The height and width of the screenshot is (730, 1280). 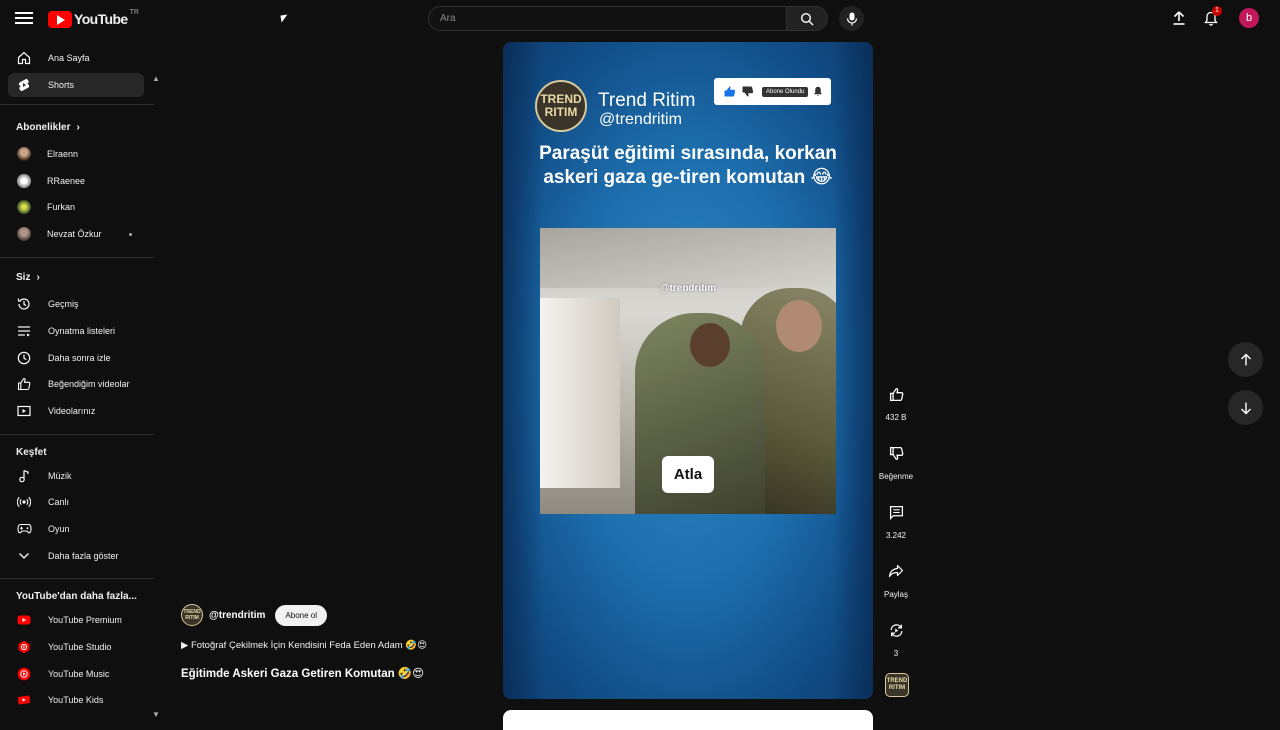 What do you see at coordinates (76, 358) in the screenshot?
I see `sidebar-item-watch-later: Daha sonra izle` at bounding box center [76, 358].